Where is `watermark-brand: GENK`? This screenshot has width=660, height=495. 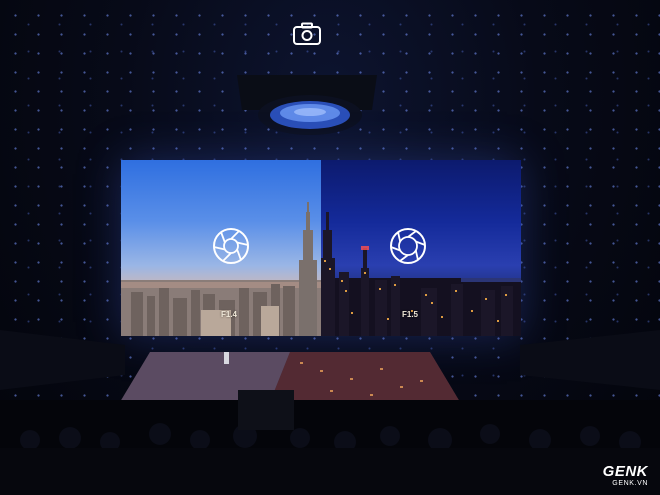 watermark-brand: GENK is located at coordinates (625, 471).